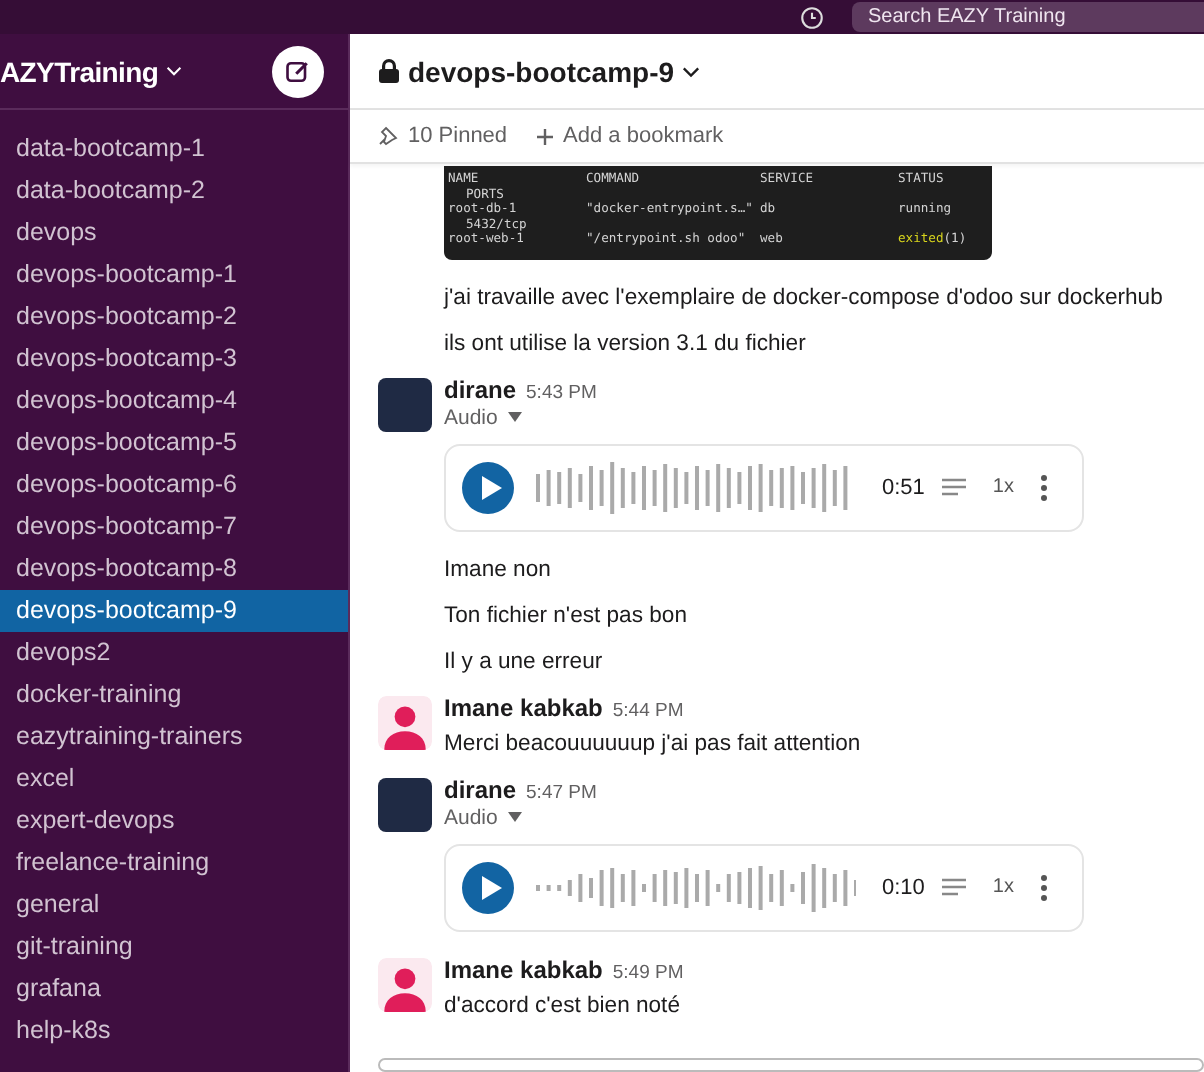 Image resolution: width=1204 pixels, height=1072 pixels. What do you see at coordinates (812, 17) in the screenshot?
I see `clock-icon` at bounding box center [812, 17].